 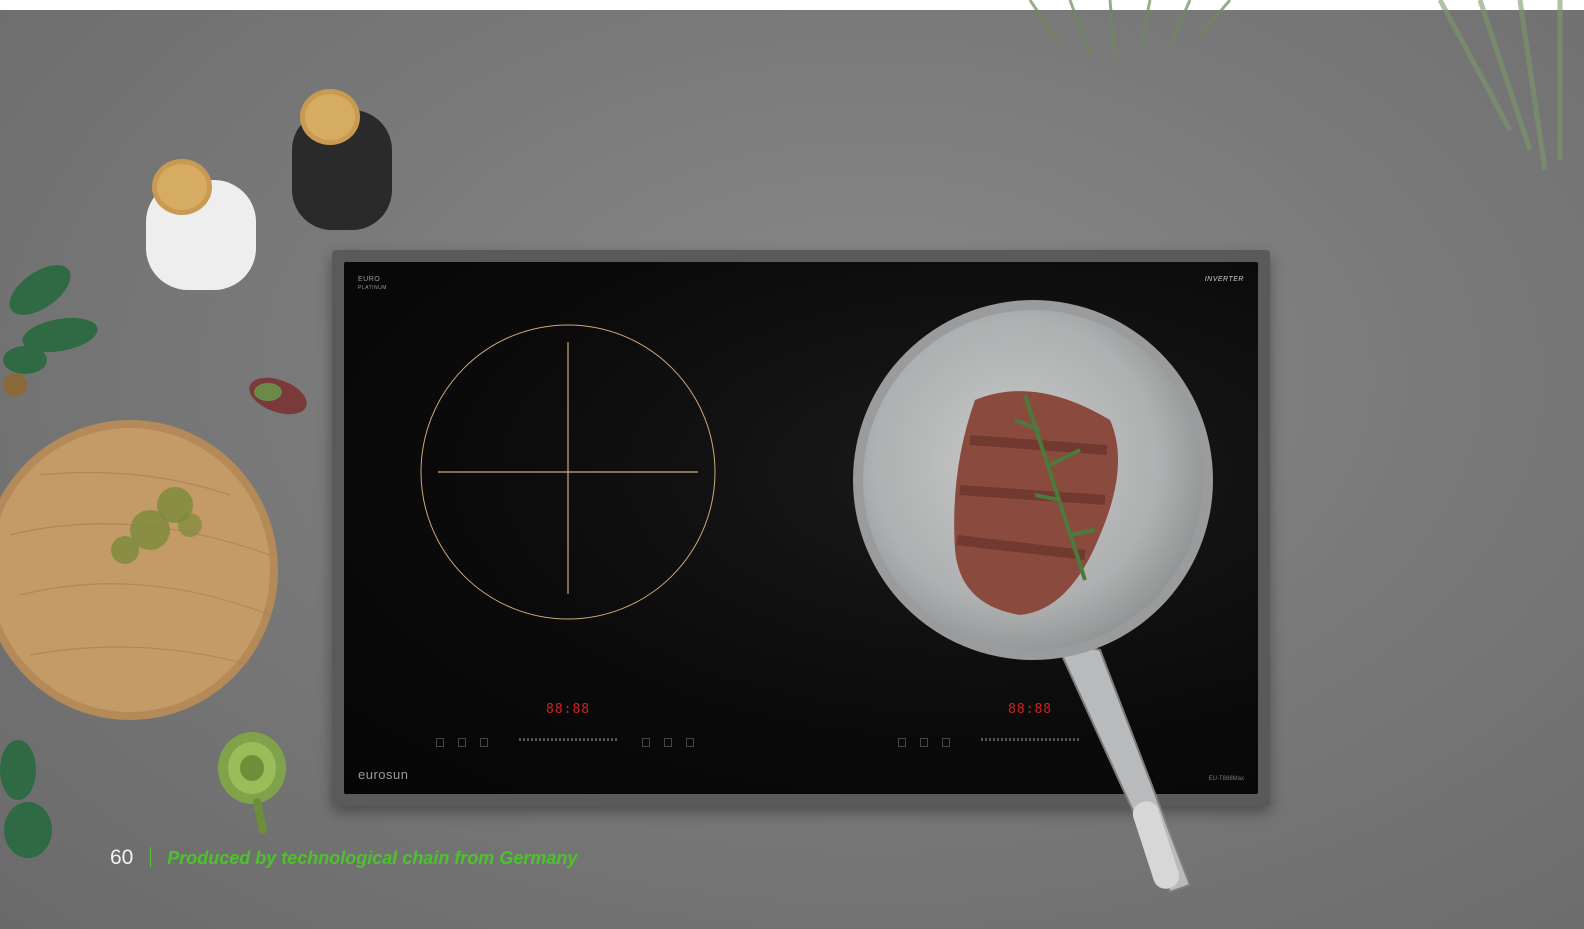 What do you see at coordinates (139, 570) in the screenshot?
I see `cutting-board` at bounding box center [139, 570].